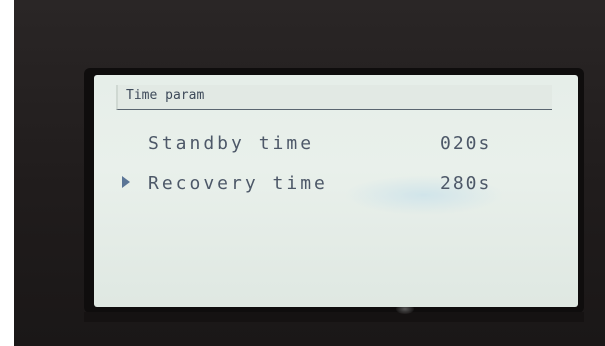 The image size is (605, 346). Describe the element at coordinates (466, 143) in the screenshot. I see `menu-row-value: 020s` at that location.